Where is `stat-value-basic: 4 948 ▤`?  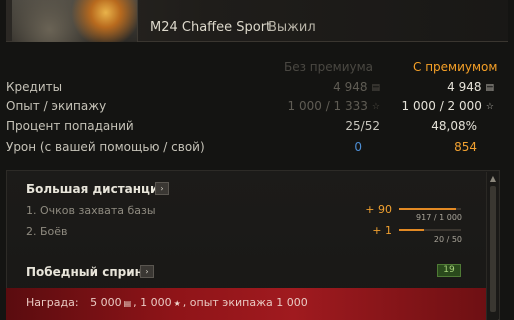 stat-value-basic: 4 948 ▤ is located at coordinates (356, 87).